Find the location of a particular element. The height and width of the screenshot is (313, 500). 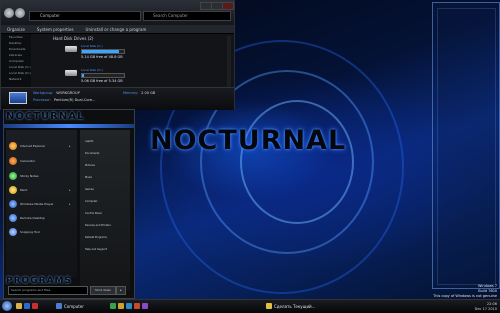

address-text: Computer is located at coordinates (50, 15).